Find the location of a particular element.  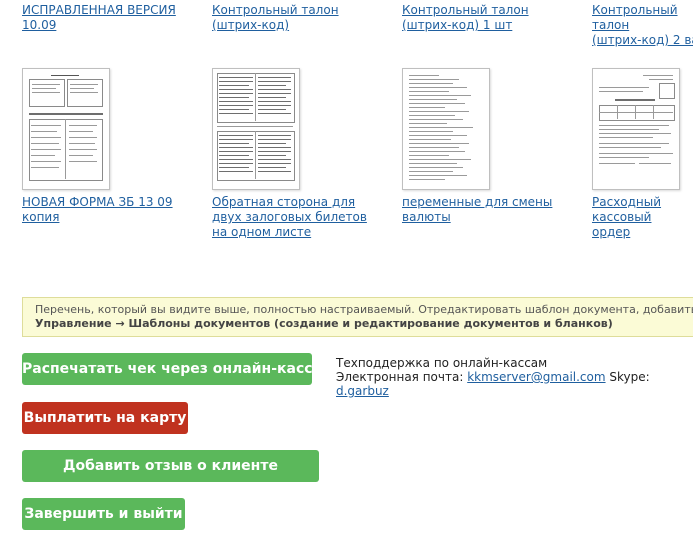

document-thumbnail-currency-vars is located at coordinates (446, 129).